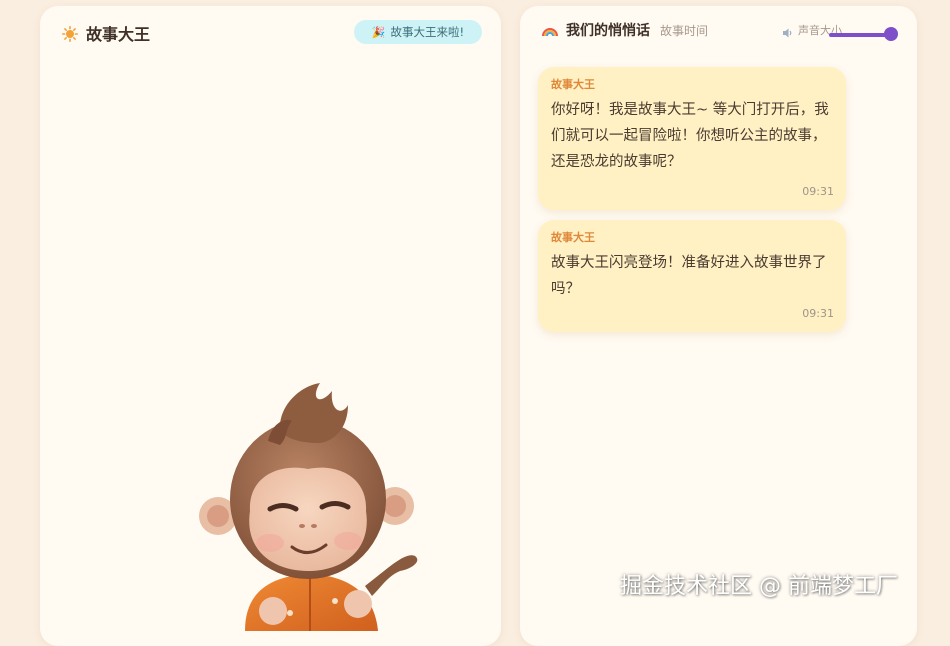  Describe the element at coordinates (378, 32) in the screenshot. I see `party-popper-icon: 🎉` at that location.